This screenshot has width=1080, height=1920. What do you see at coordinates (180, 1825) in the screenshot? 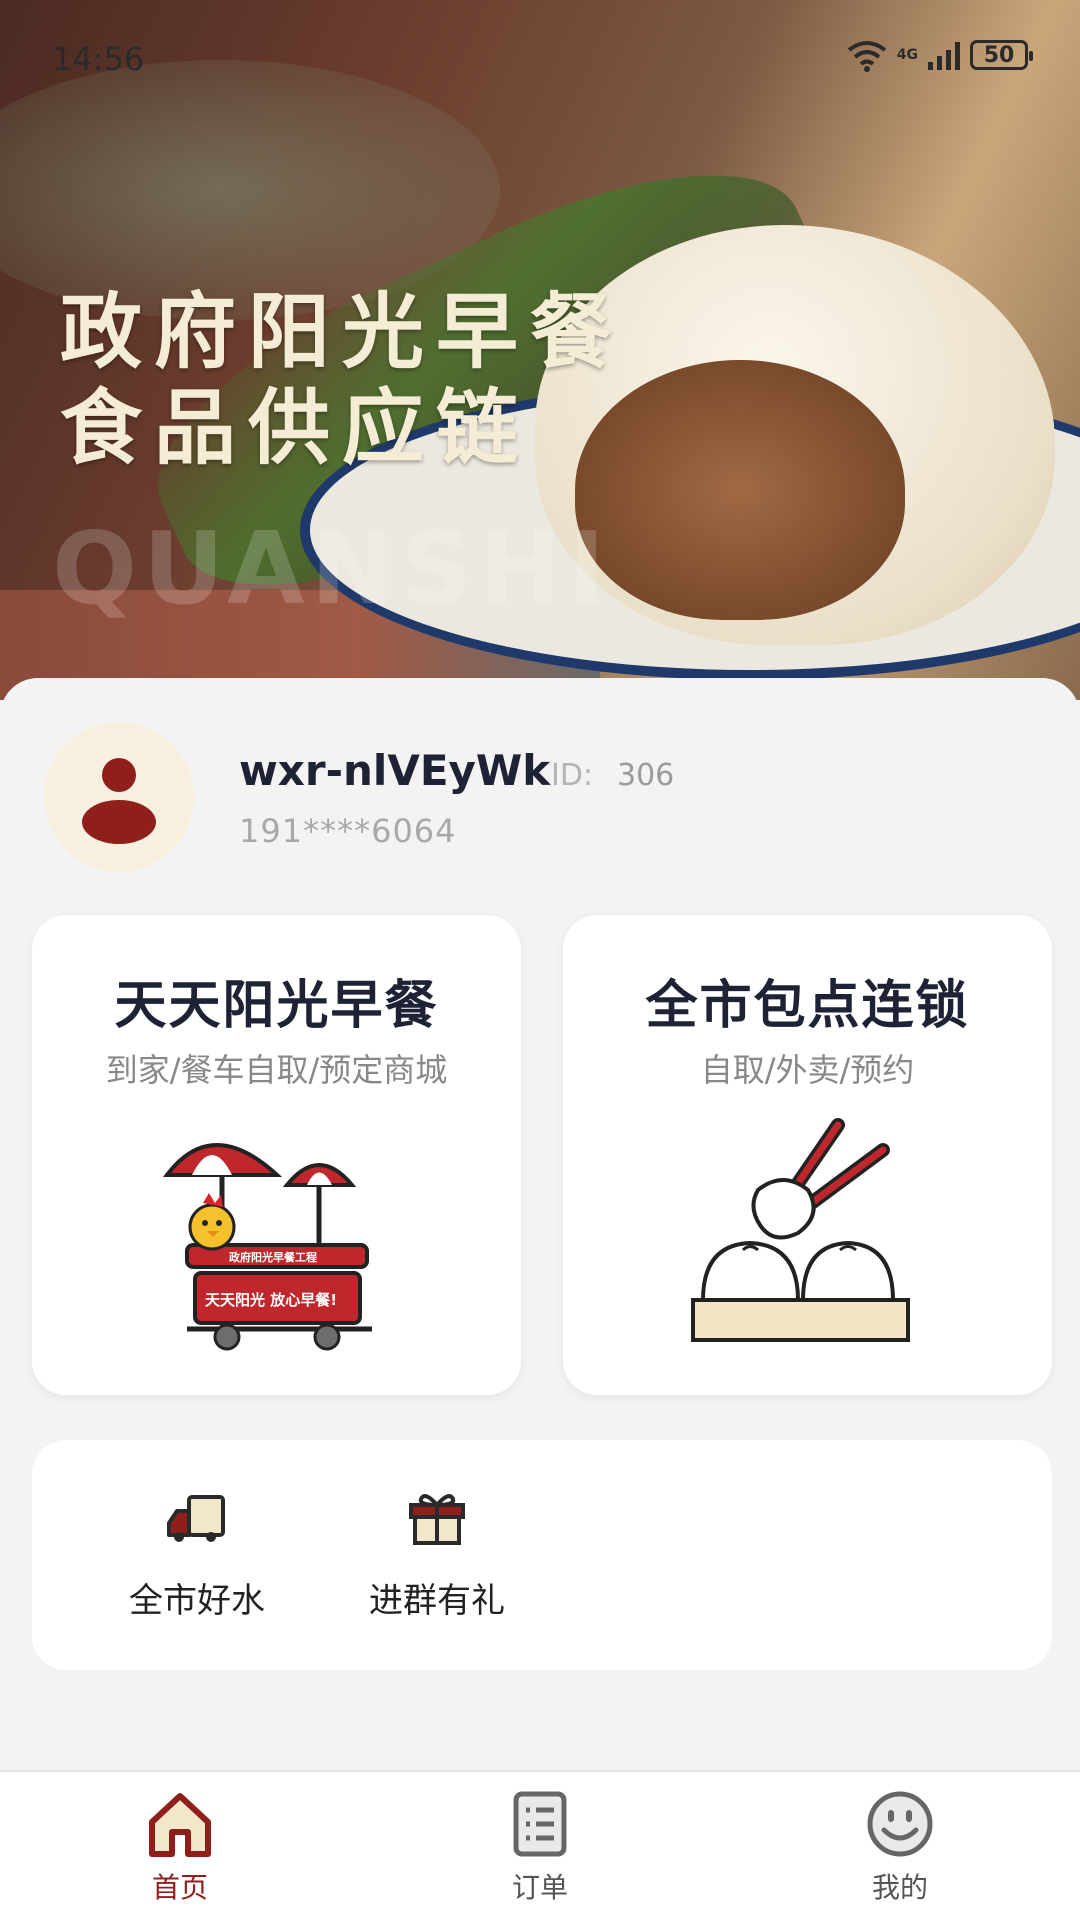
I see `home-icon` at bounding box center [180, 1825].